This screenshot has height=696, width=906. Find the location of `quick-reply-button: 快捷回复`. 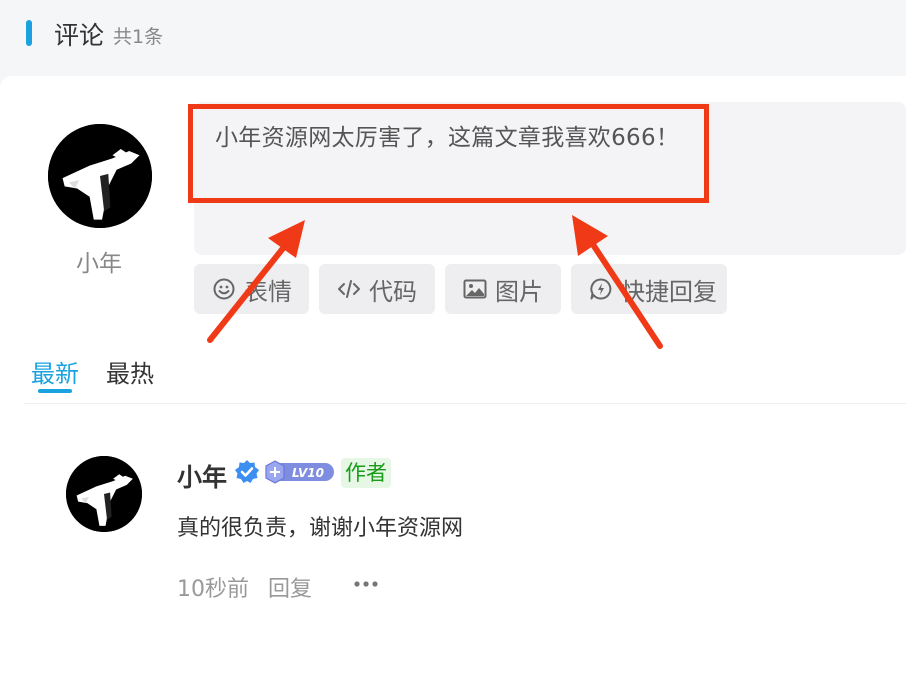

quick-reply-button: 快捷回复 is located at coordinates (649, 289).